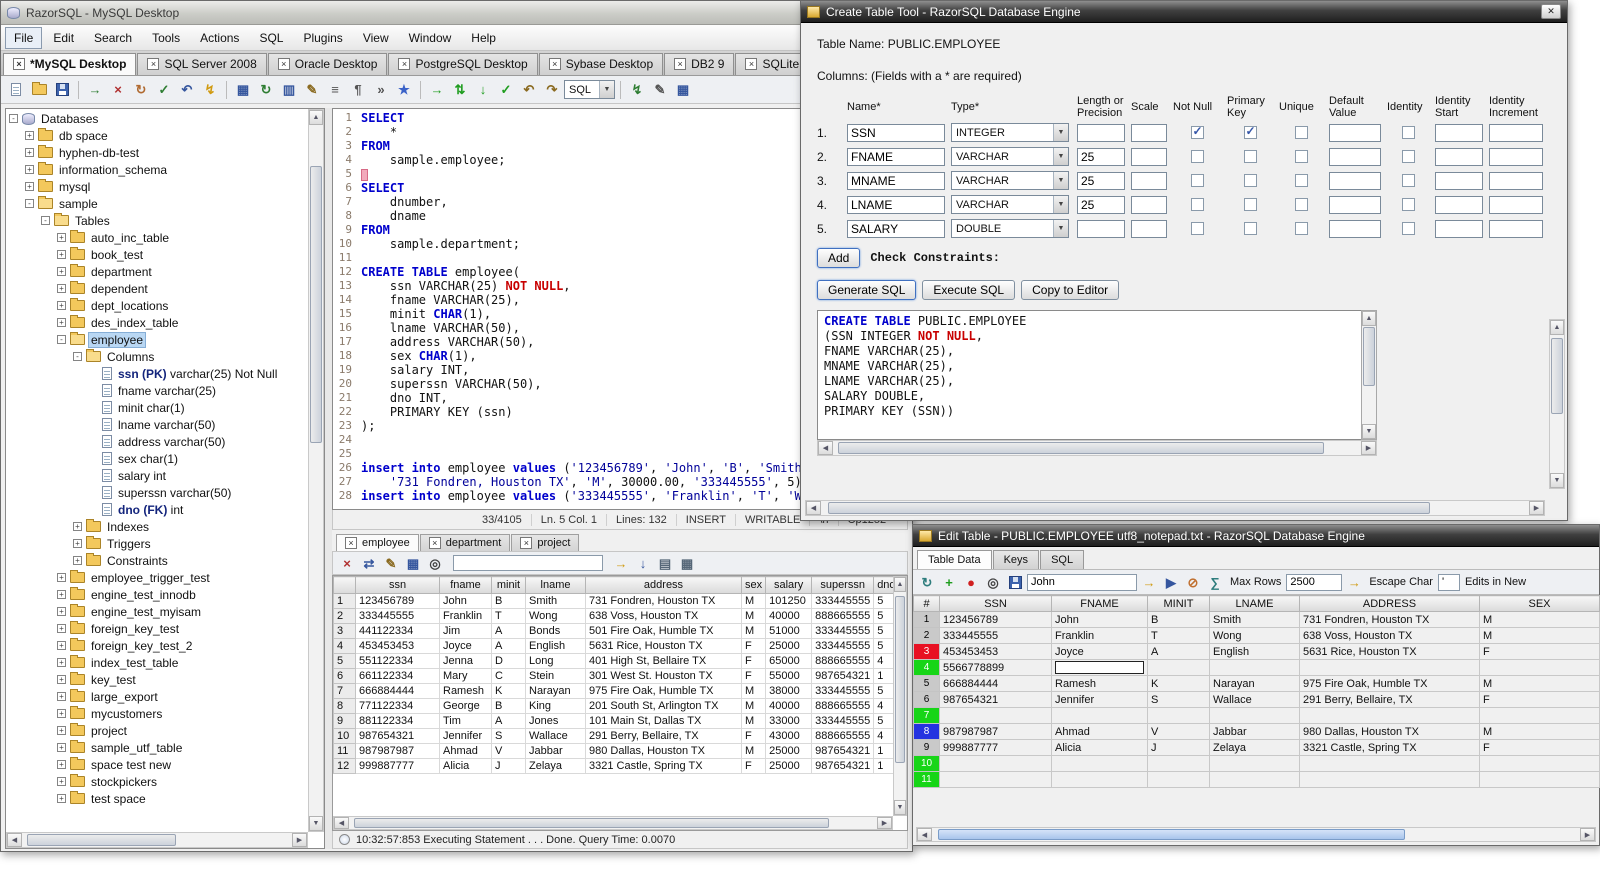 The height and width of the screenshot is (882, 1600). What do you see at coordinates (271, 38) in the screenshot?
I see `menu-sql: SQL` at bounding box center [271, 38].